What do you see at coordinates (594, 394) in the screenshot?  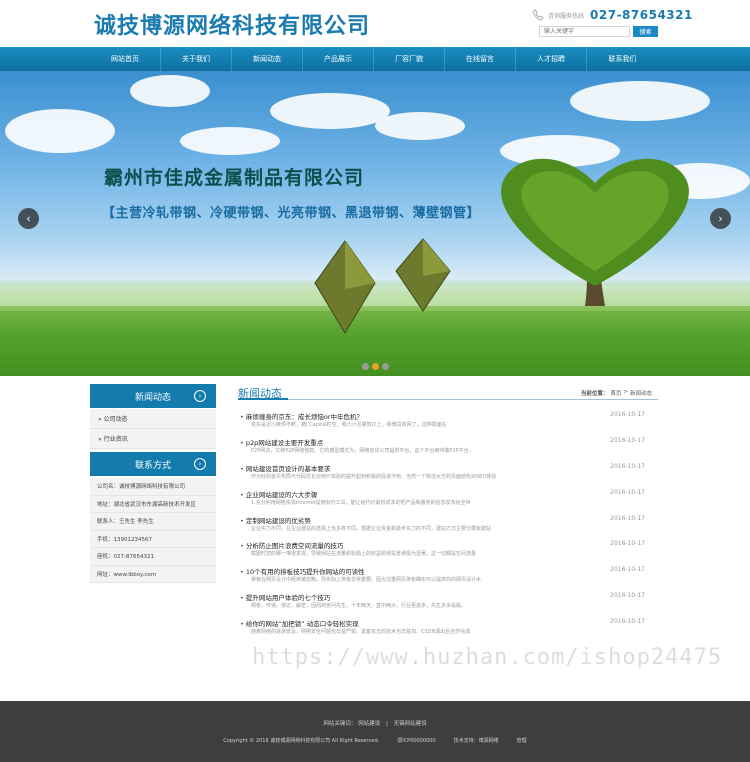 I see `breadcrumb-label: 当前位置：` at bounding box center [594, 394].